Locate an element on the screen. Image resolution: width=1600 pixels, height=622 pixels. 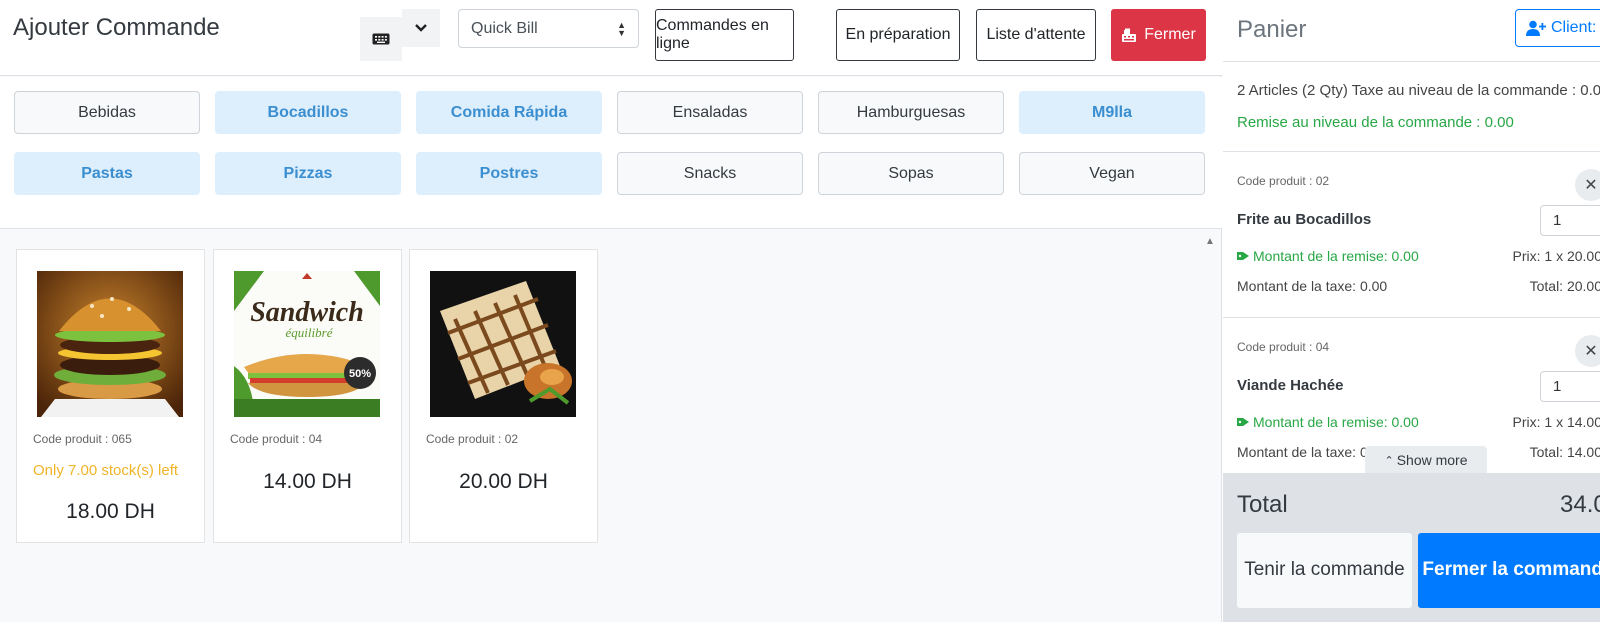
user-plus-icon is located at coordinates (1536, 28).